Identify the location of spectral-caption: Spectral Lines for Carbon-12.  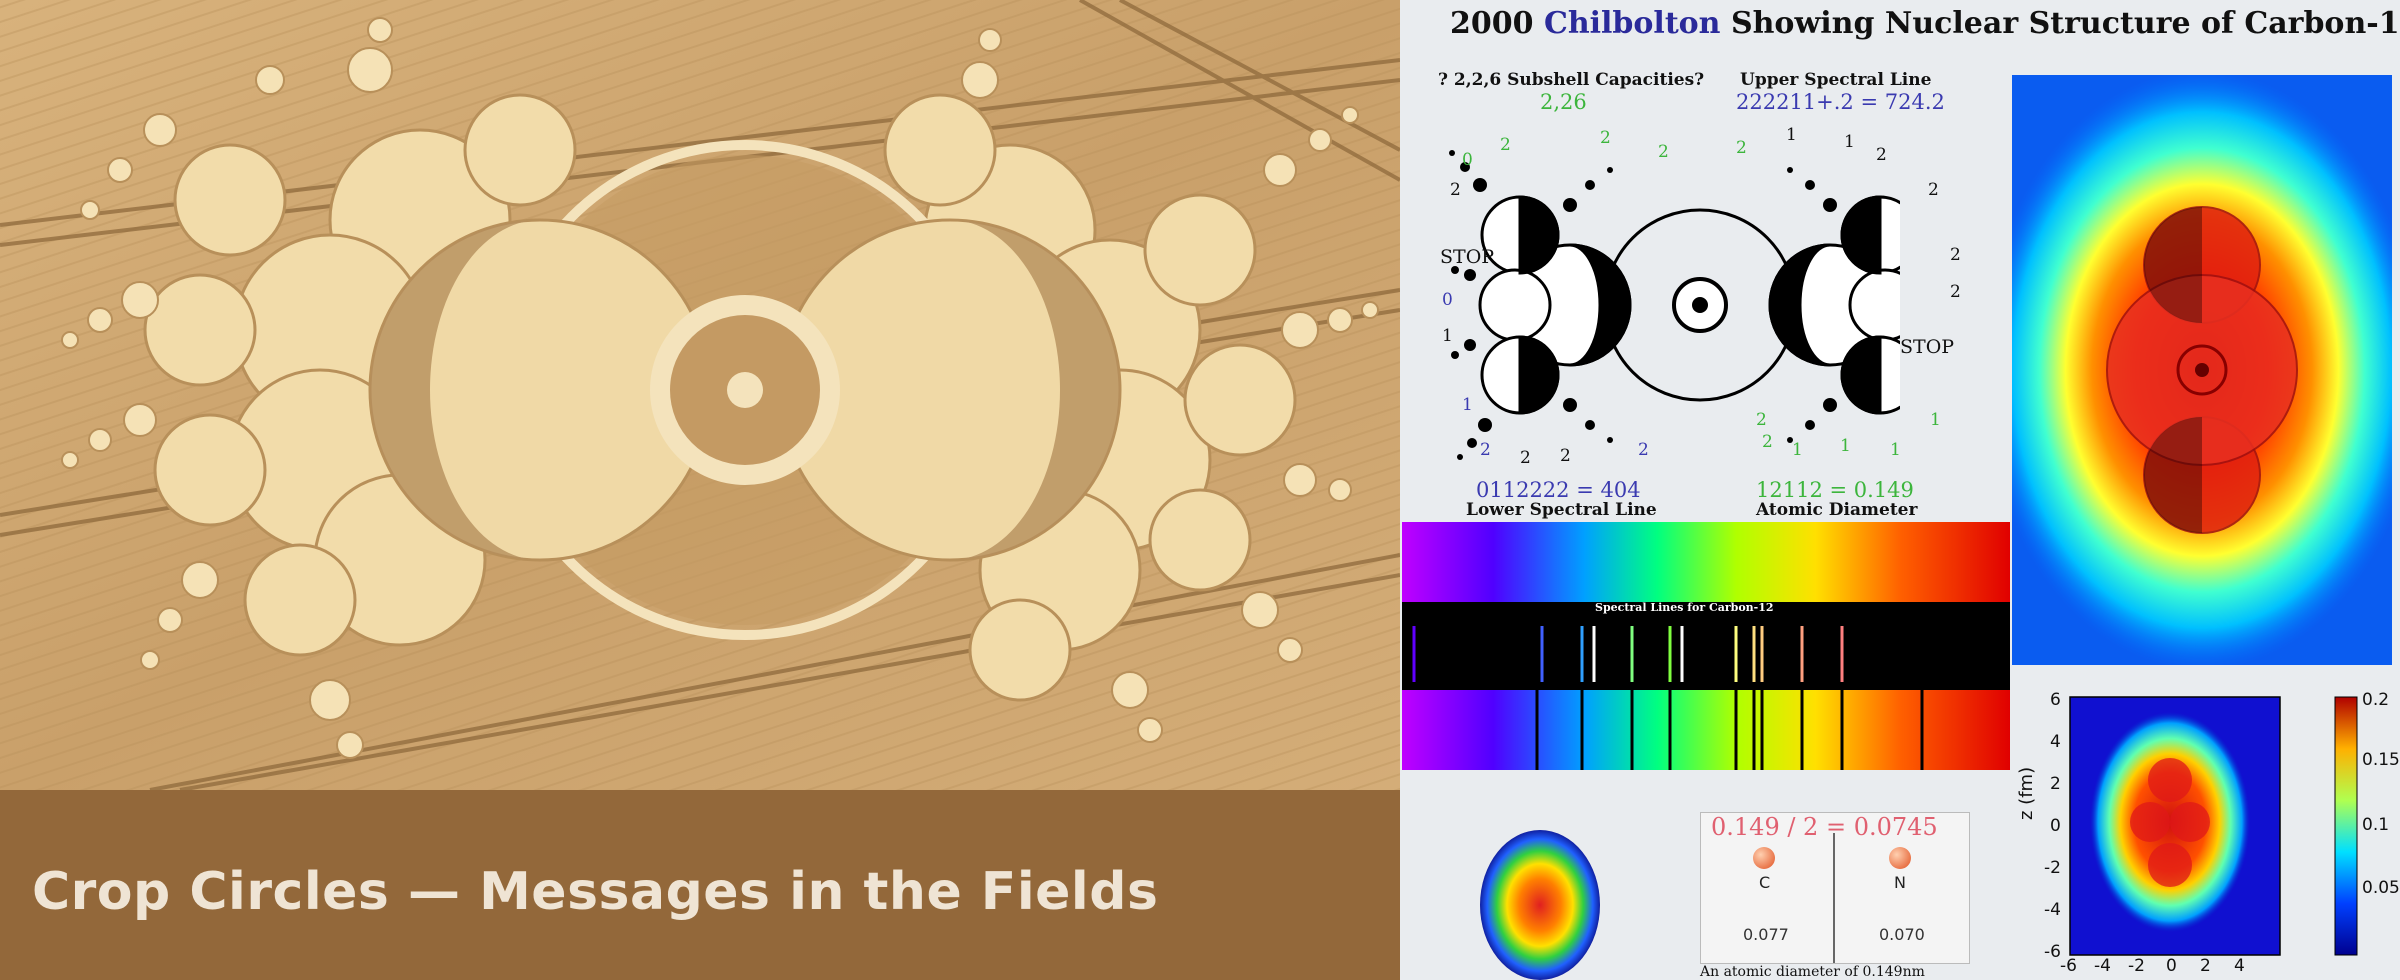
(1684, 607).